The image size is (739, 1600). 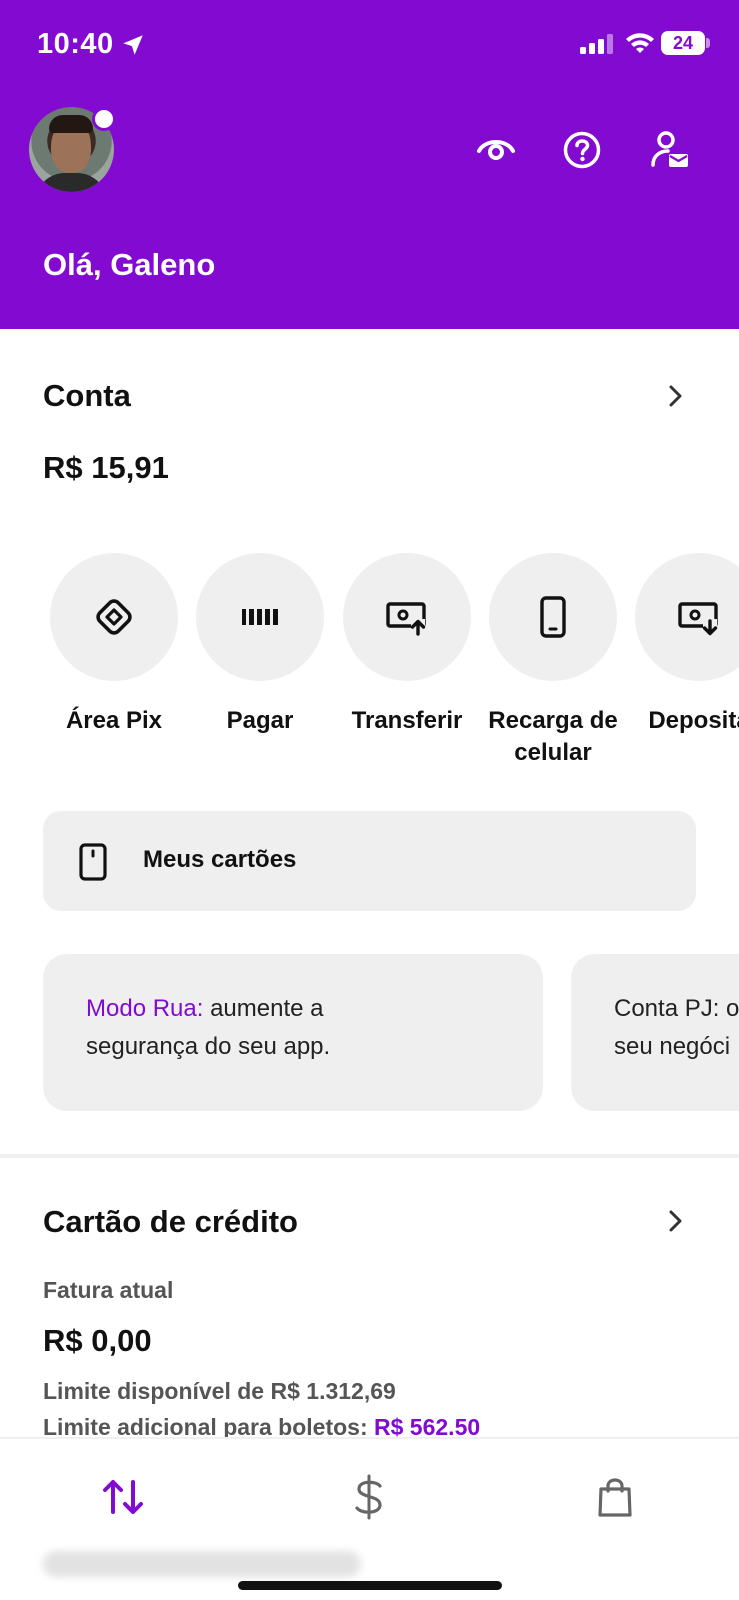 What do you see at coordinates (683, 43) in the screenshot?
I see `battery-level: 24` at bounding box center [683, 43].